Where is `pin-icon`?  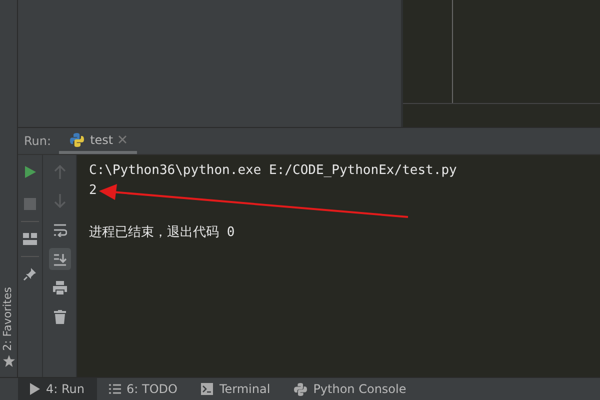 pin-icon is located at coordinates (30, 274).